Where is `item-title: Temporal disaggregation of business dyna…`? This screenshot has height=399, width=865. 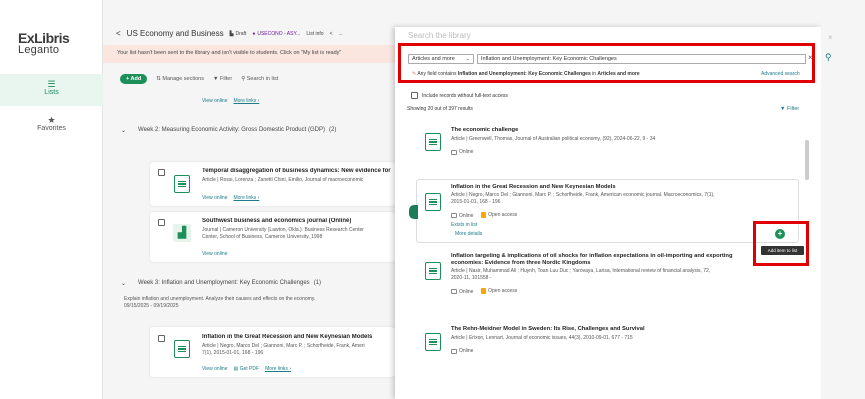 item-title: Temporal disaggregation of business dyna… is located at coordinates (298, 171).